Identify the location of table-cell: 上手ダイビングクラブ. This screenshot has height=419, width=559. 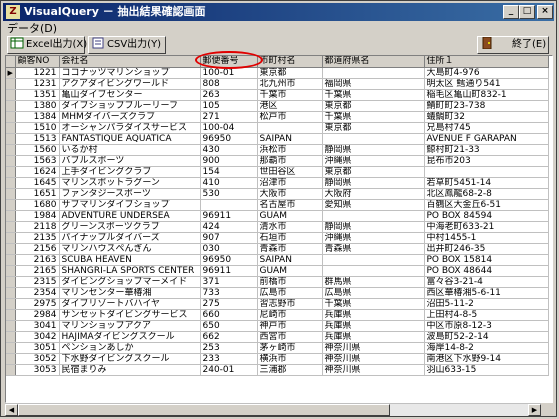
(130, 172).